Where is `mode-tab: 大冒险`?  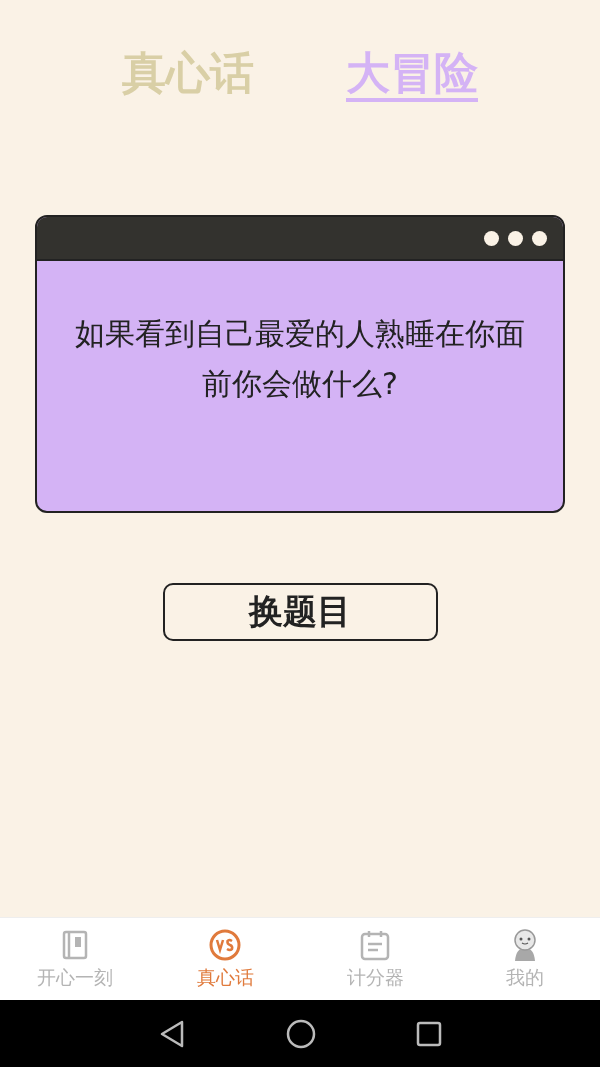 mode-tab: 大冒险 is located at coordinates (412, 76).